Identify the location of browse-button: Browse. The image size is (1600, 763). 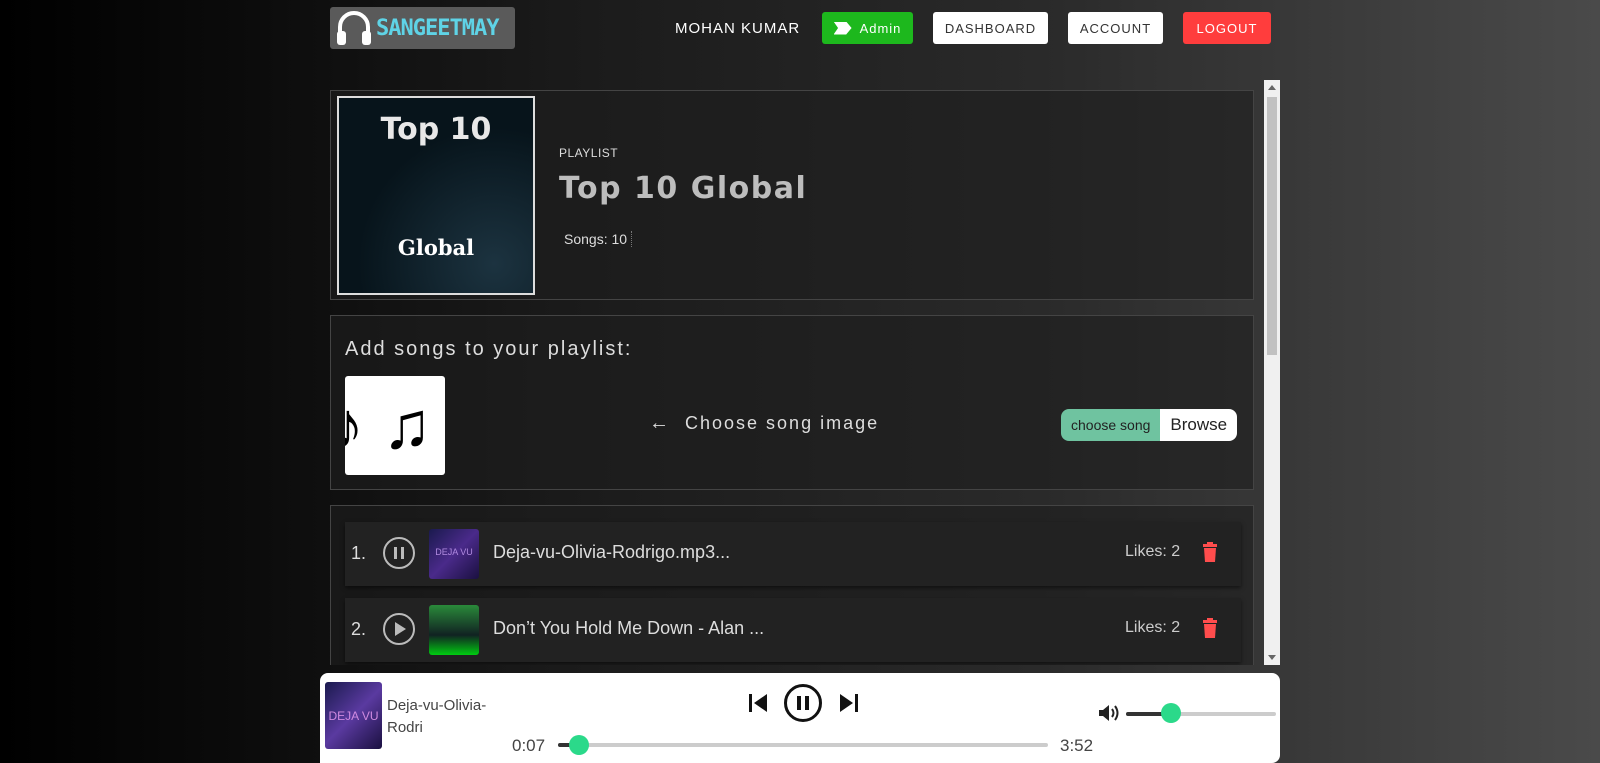
(1199, 425).